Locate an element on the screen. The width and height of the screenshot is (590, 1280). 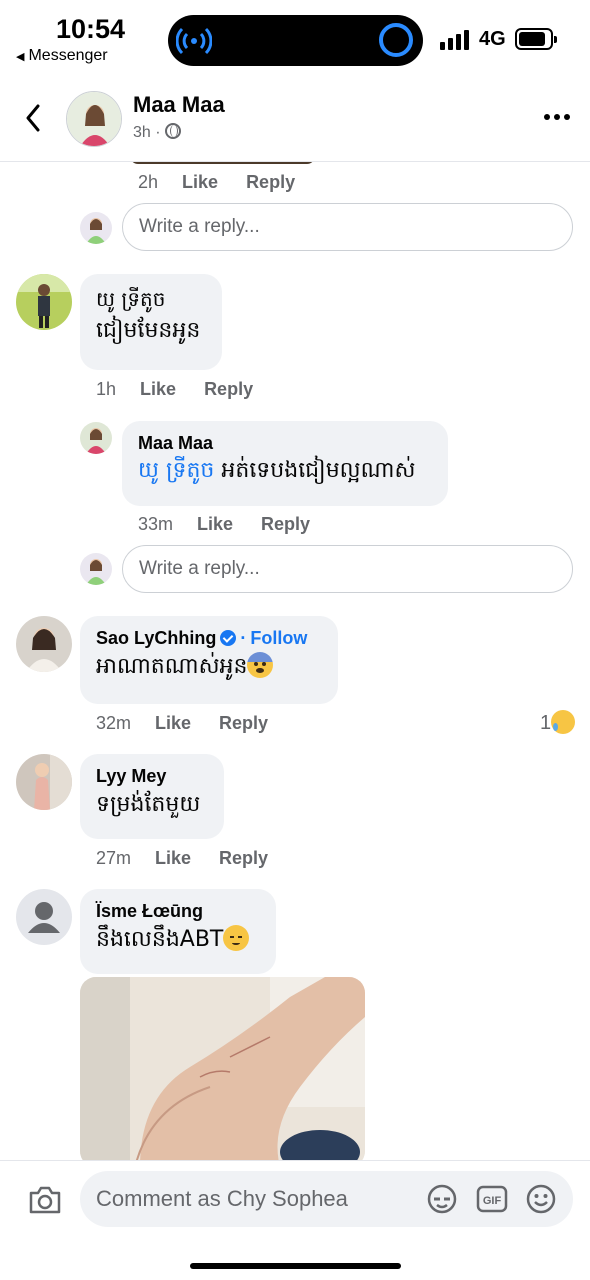
dynamic-island is located at coordinates (295, 40).